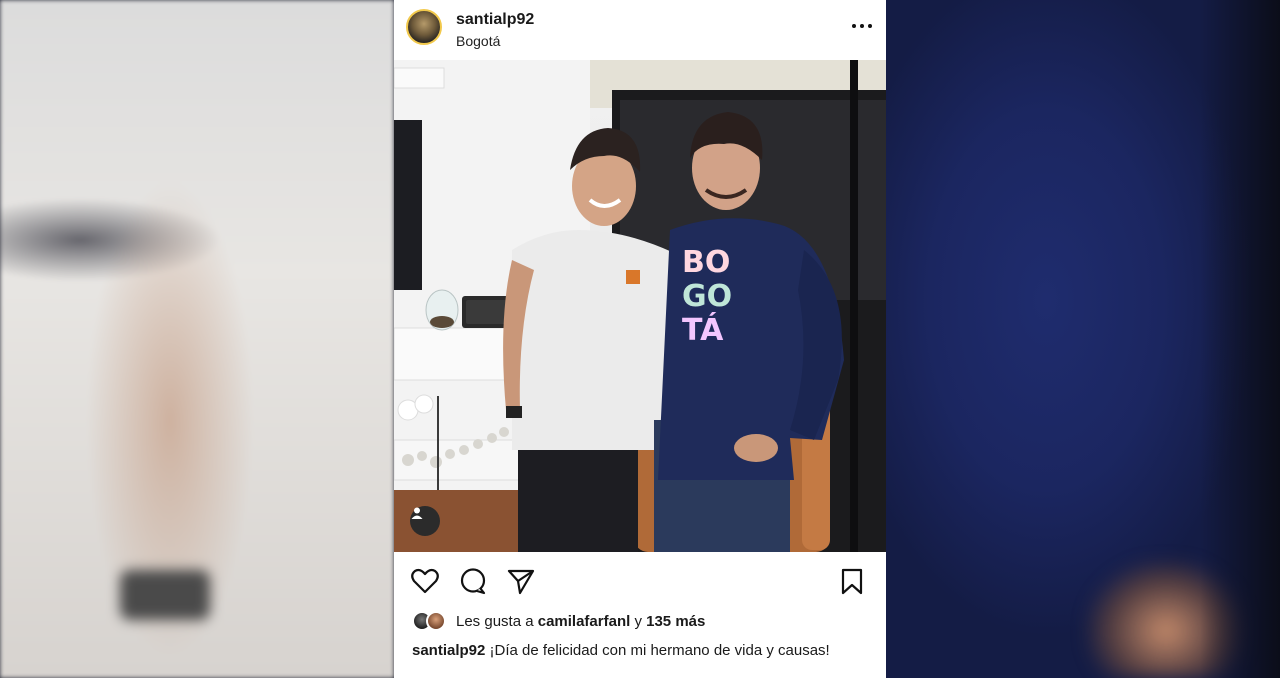  What do you see at coordinates (707, 296) in the screenshot?
I see `svg-text: GO` at bounding box center [707, 296].